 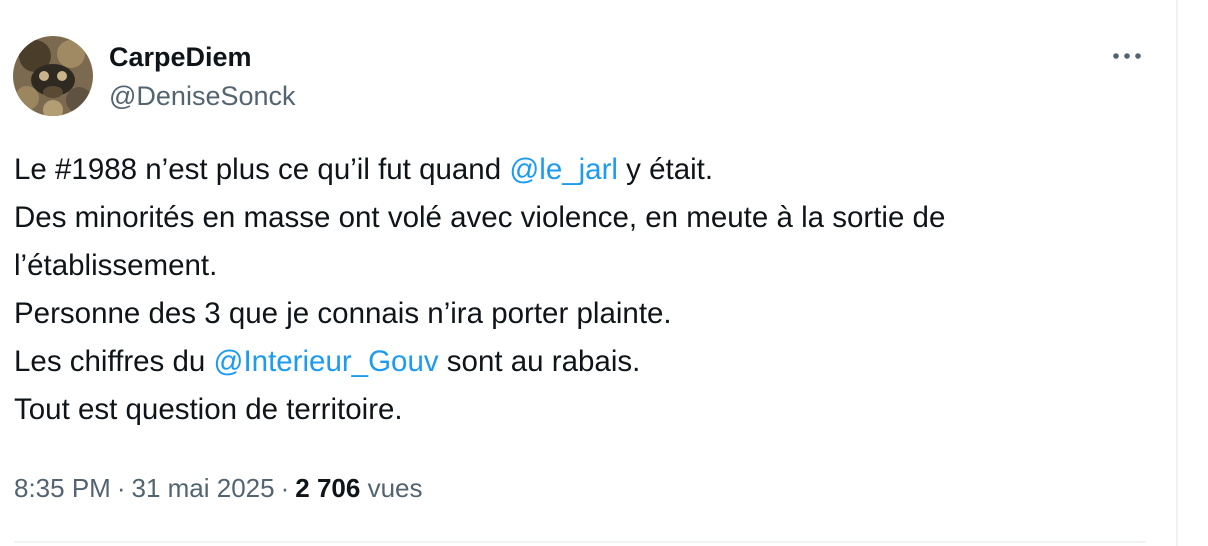 I want to click on more-horizontal-icon, so click(x=1127, y=56).